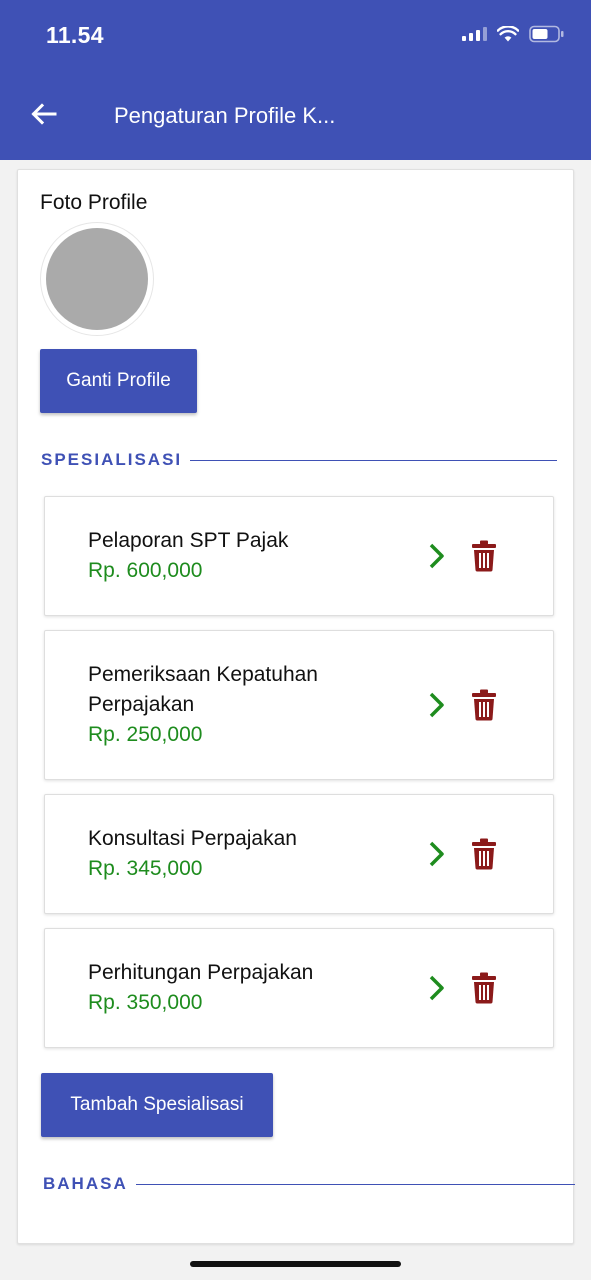  I want to click on specialization-name: Pemeriksaan Kepatuhan Perpajakan, so click(203, 689).